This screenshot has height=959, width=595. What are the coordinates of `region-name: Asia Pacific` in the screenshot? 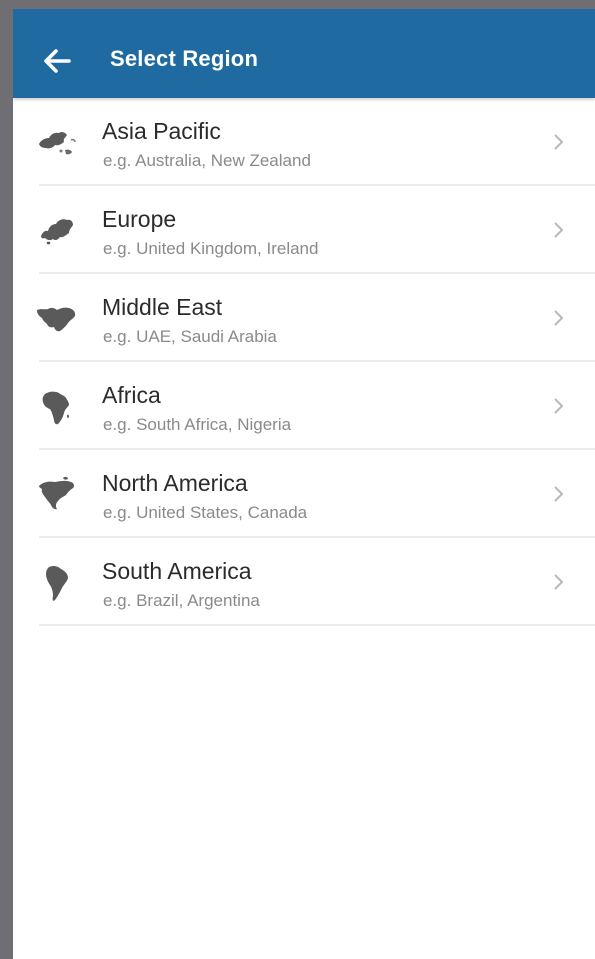 It's located at (161, 131).